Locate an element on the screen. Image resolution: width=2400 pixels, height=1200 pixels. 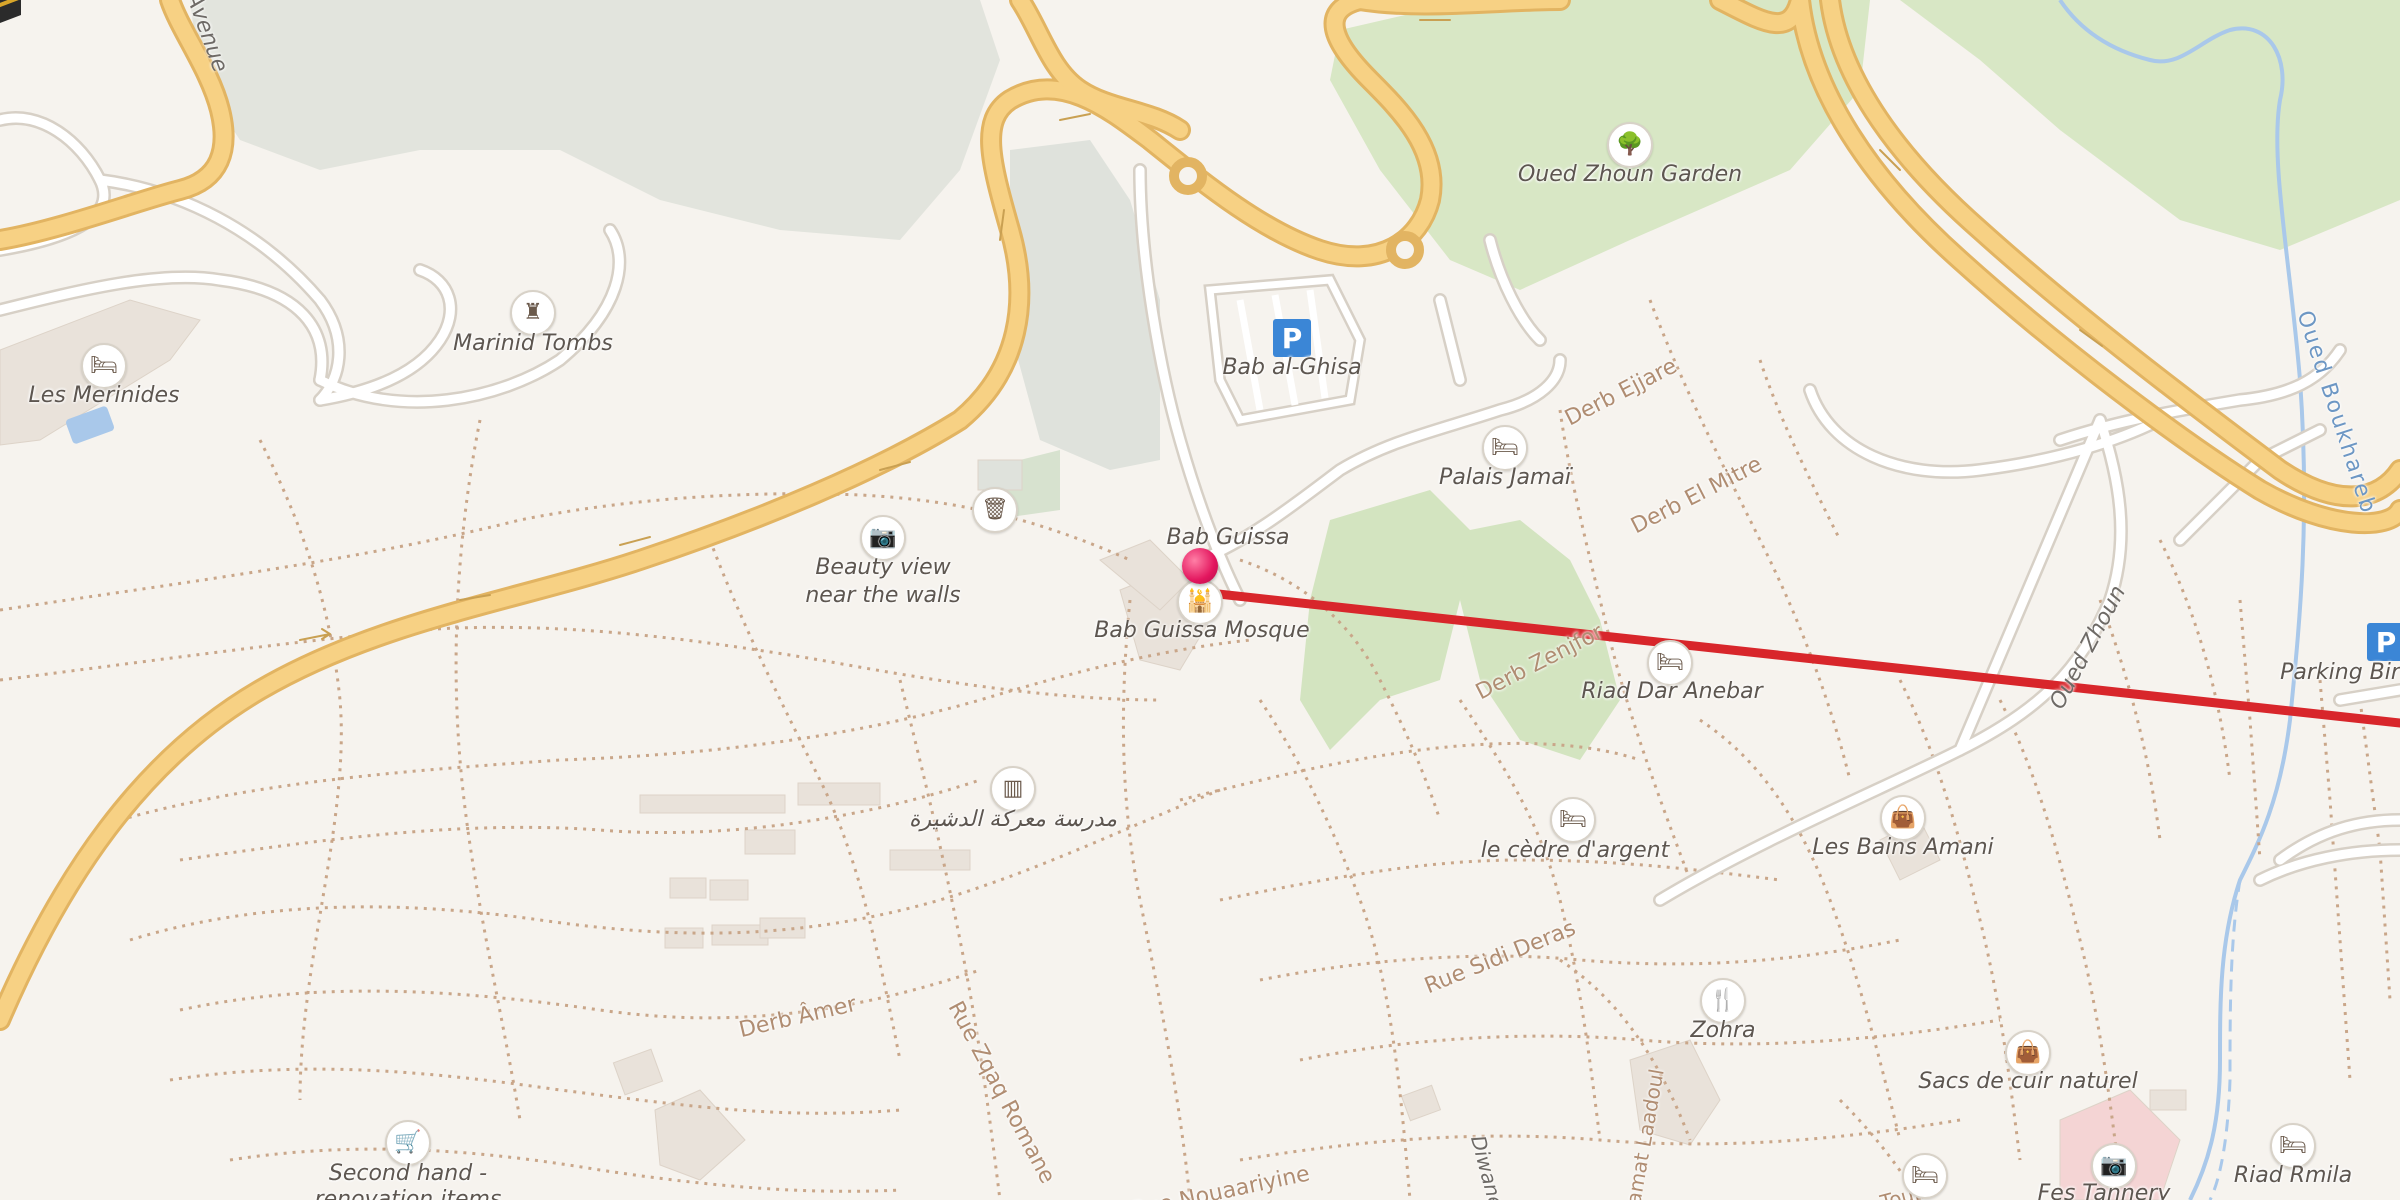
poi-label-second-hand-line2: renovation items is located at coordinates (408, 1193).